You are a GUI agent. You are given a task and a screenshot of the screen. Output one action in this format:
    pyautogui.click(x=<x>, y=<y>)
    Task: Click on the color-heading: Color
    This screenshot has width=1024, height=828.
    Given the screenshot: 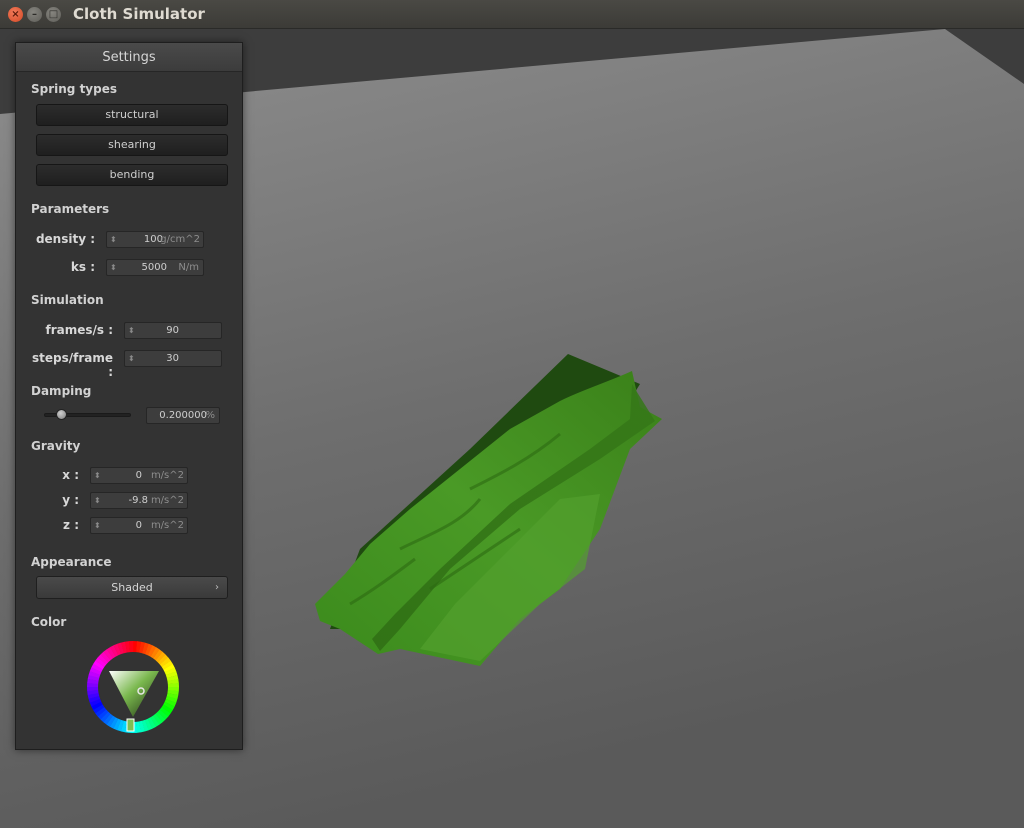 What is the action you would take?
    pyautogui.click(x=49, y=622)
    